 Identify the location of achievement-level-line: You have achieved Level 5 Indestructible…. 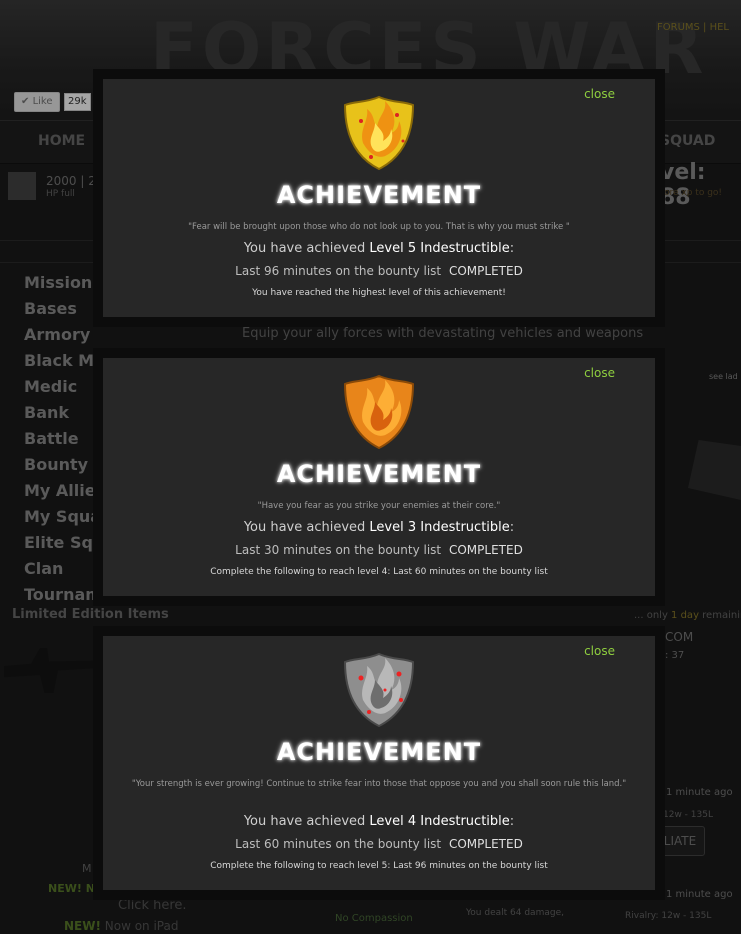
(379, 248).